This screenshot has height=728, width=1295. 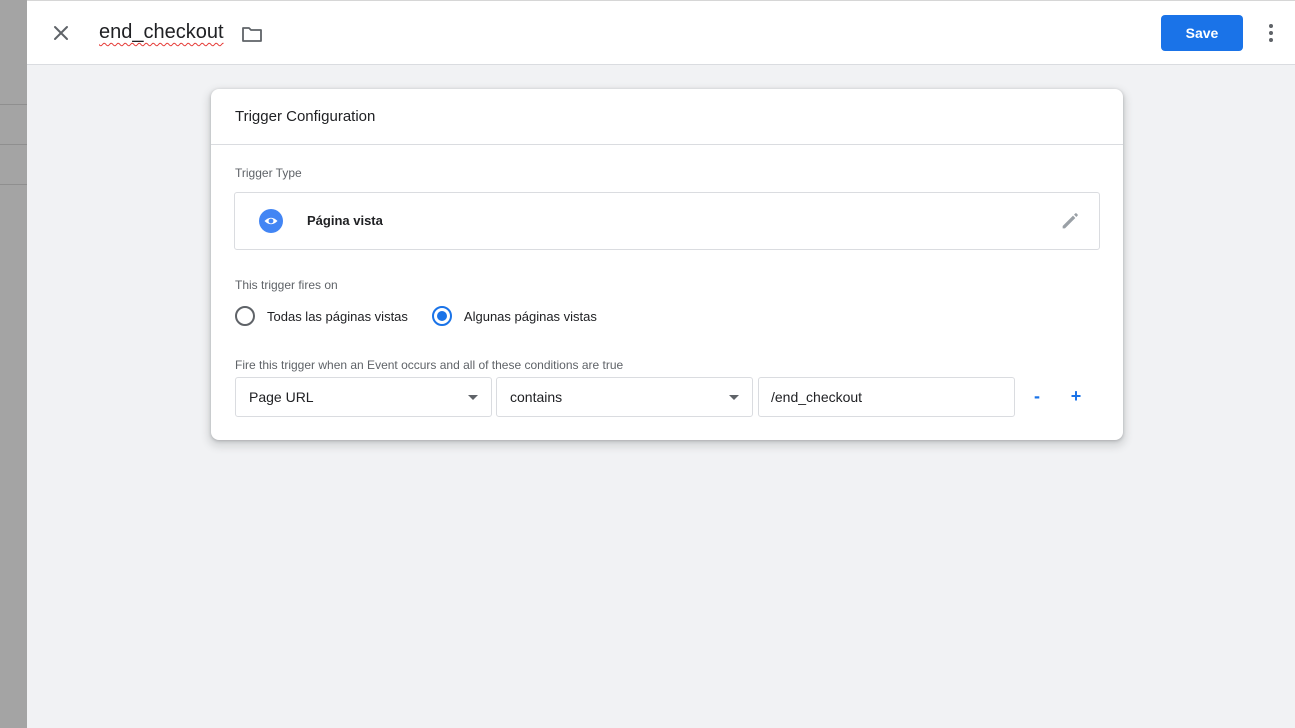 I want to click on background-page, so click(x=13, y=364).